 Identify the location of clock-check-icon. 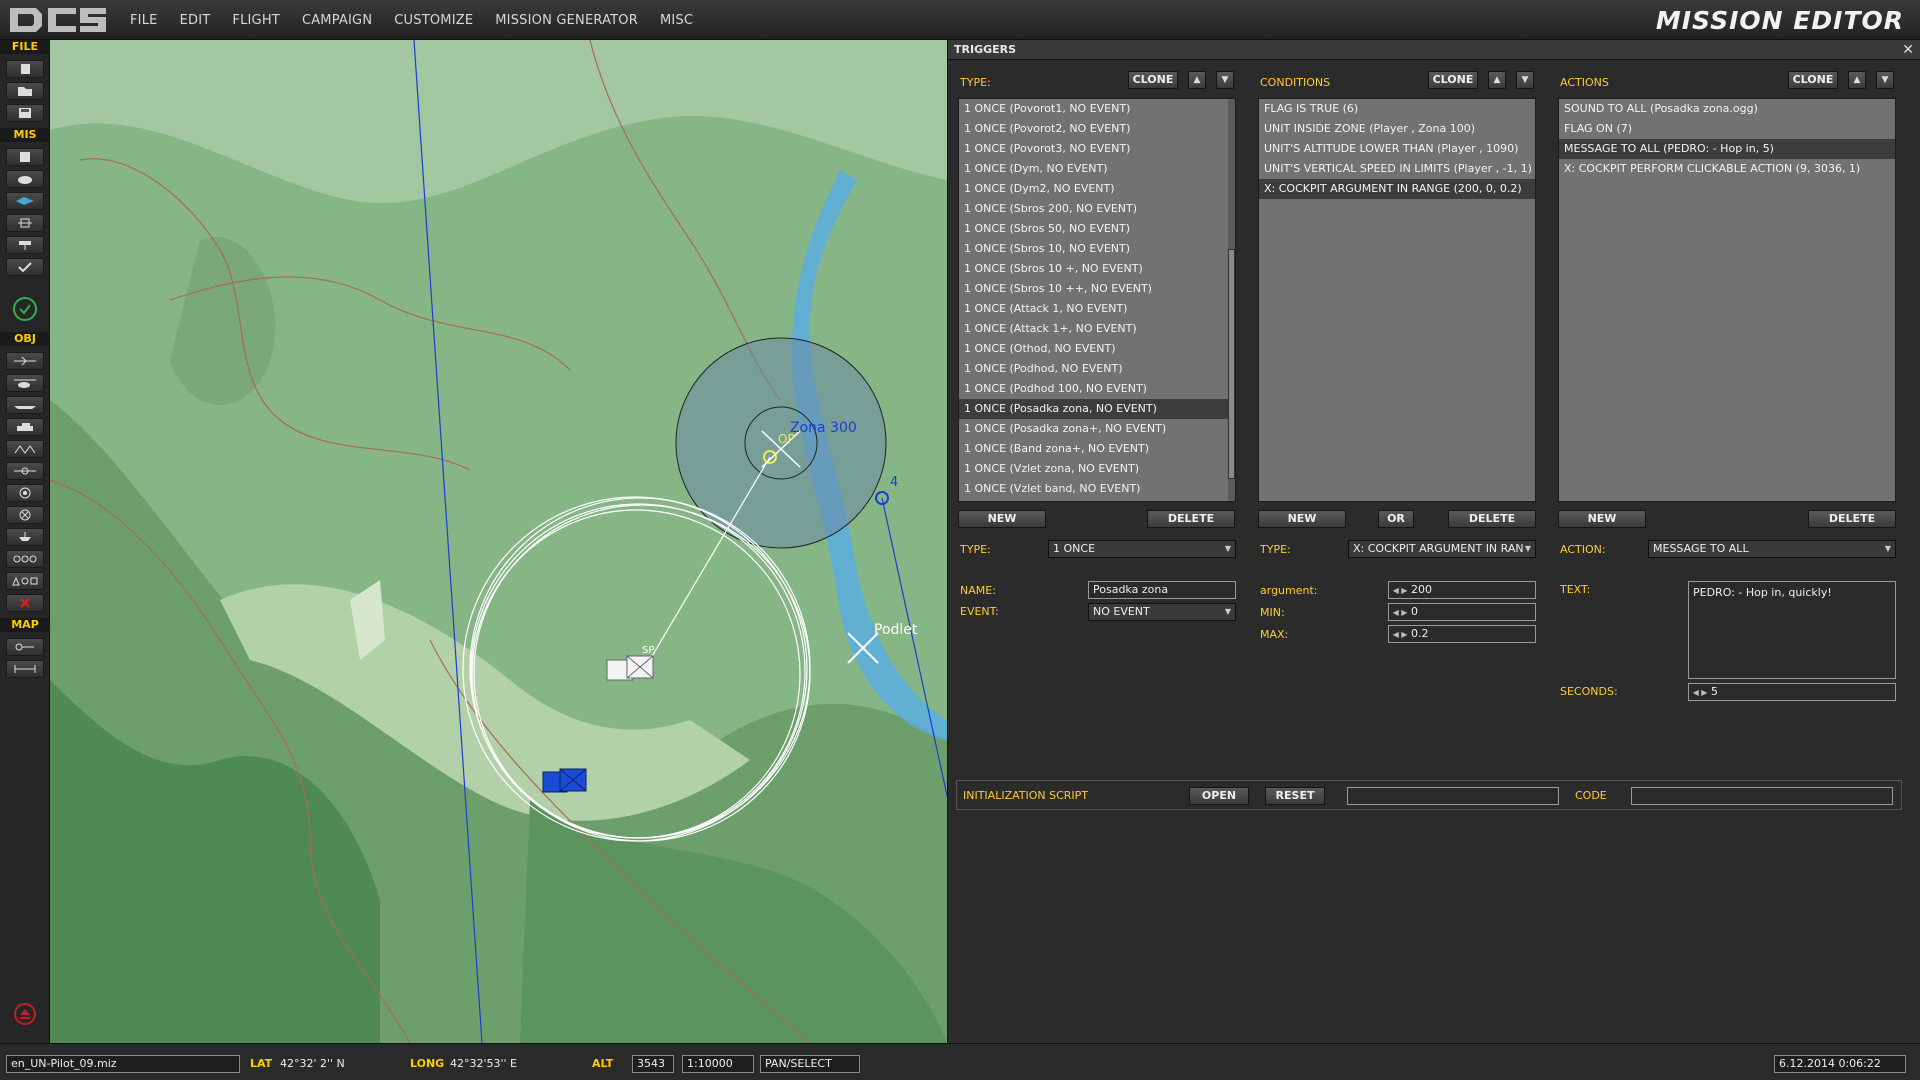
(25, 309).